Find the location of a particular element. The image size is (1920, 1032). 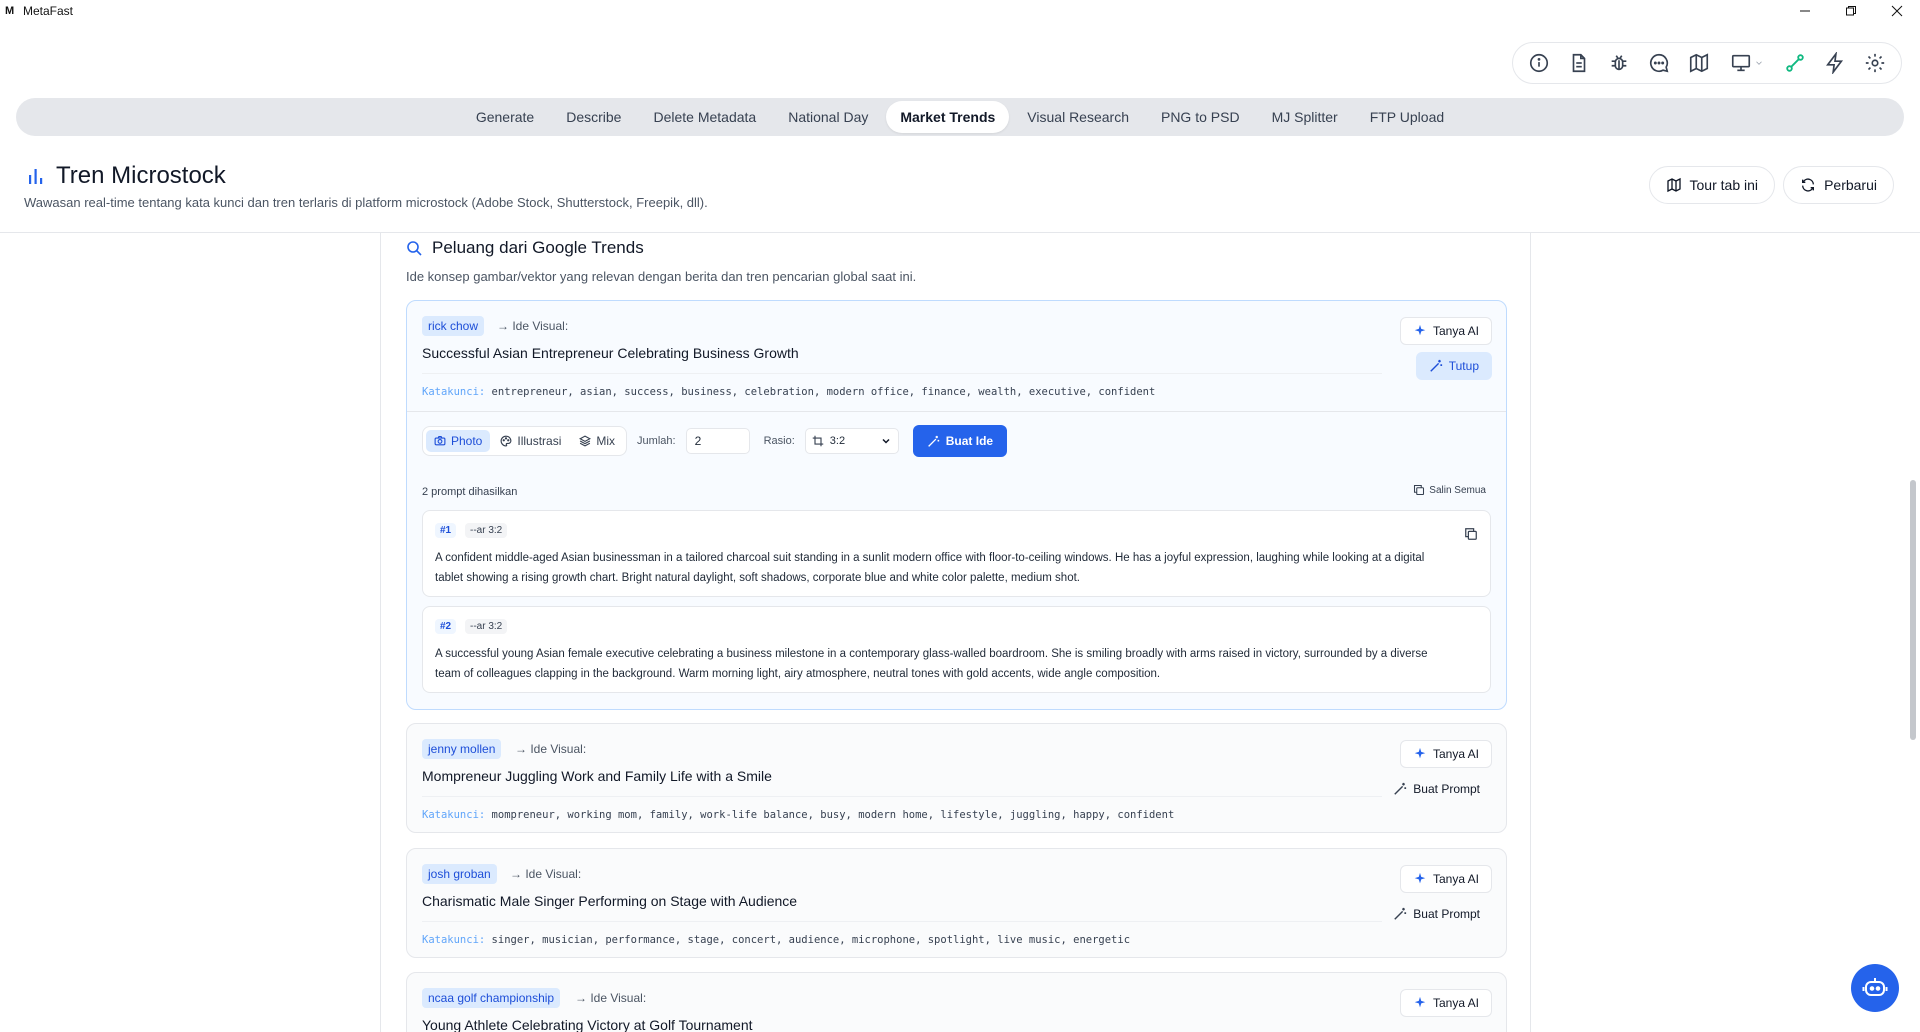

tab-png-to-psd: PNG to PSD is located at coordinates (1200, 117).